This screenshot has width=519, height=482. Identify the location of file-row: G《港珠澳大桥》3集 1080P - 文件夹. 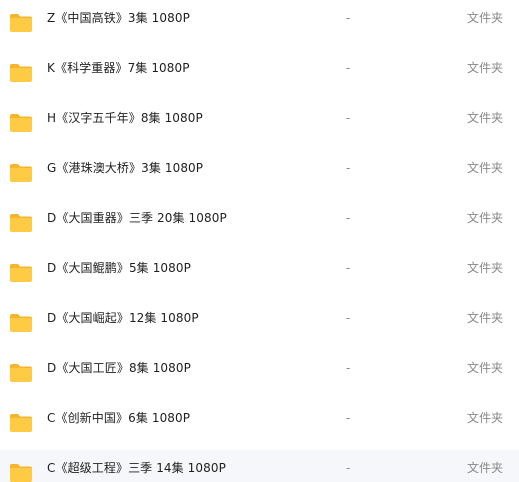
(259, 175).